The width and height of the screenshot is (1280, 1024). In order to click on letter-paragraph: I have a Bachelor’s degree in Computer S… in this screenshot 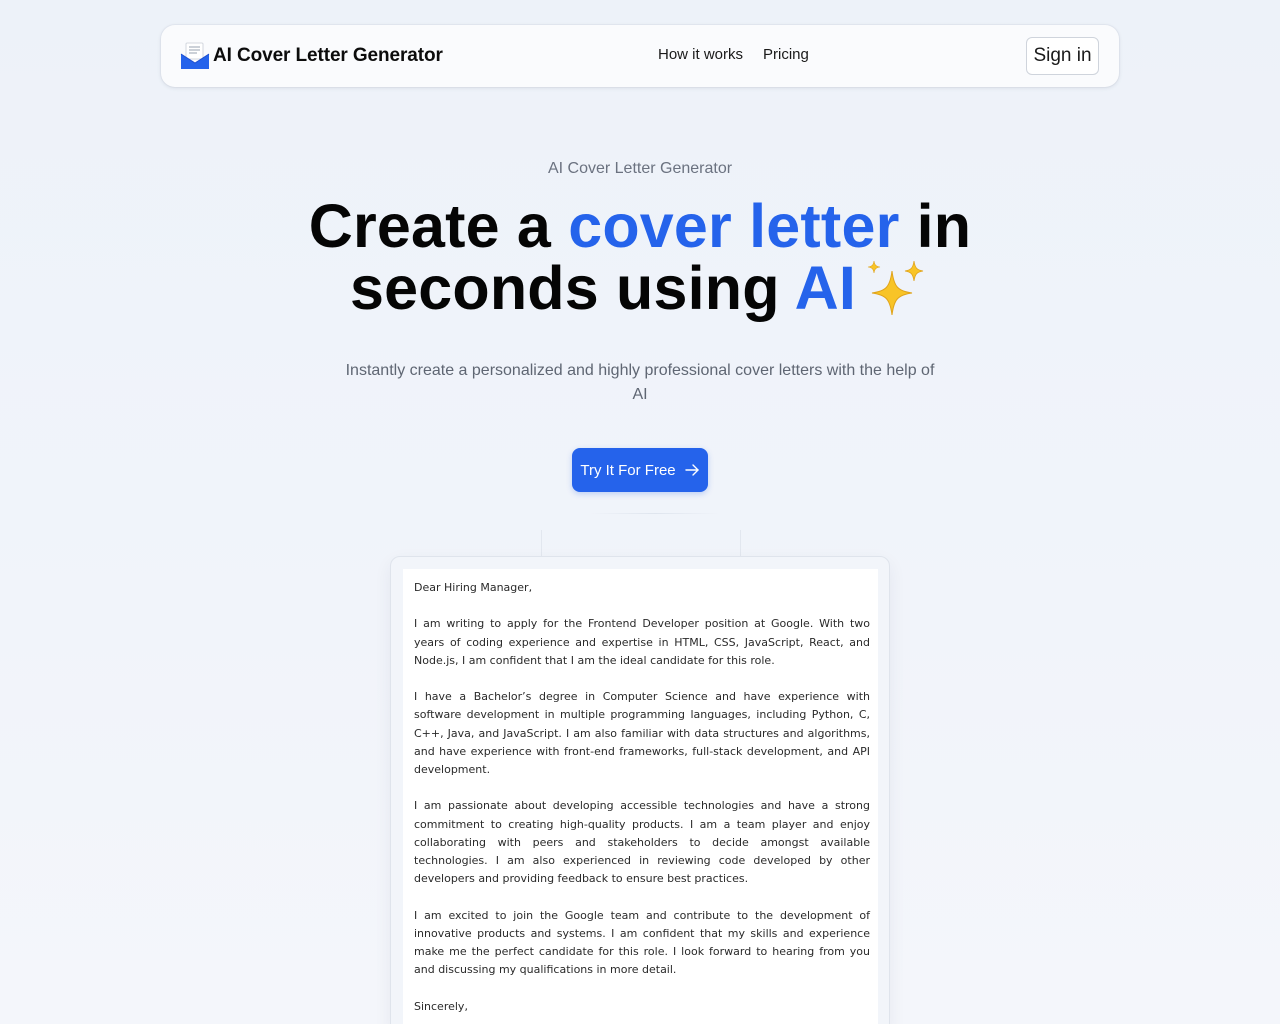, I will do `click(642, 733)`.